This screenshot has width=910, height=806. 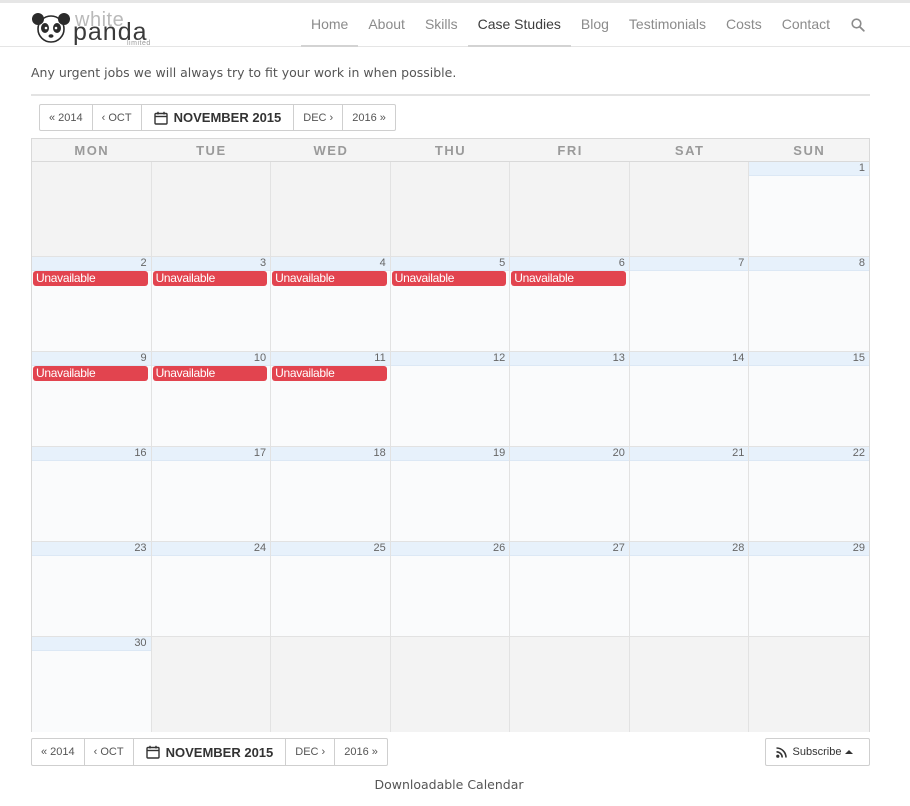 What do you see at coordinates (570, 304) in the screenshot?
I see `day-cell: 6 Unavailable` at bounding box center [570, 304].